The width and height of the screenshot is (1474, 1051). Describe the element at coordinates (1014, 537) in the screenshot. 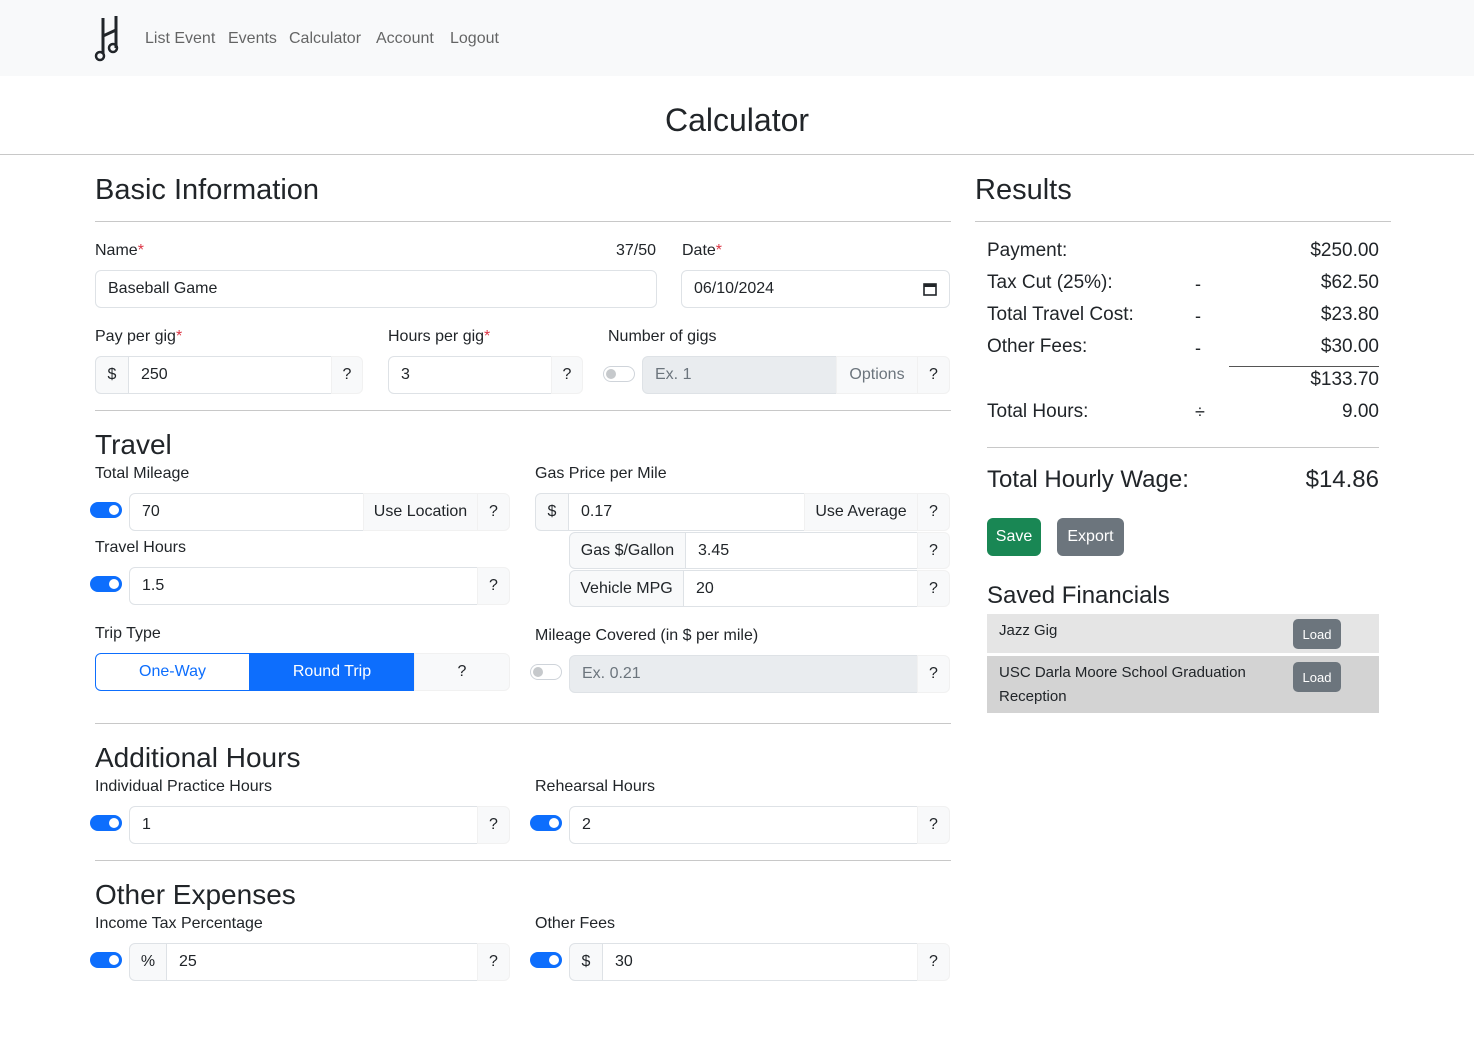

I see `save-button: Save` at that location.